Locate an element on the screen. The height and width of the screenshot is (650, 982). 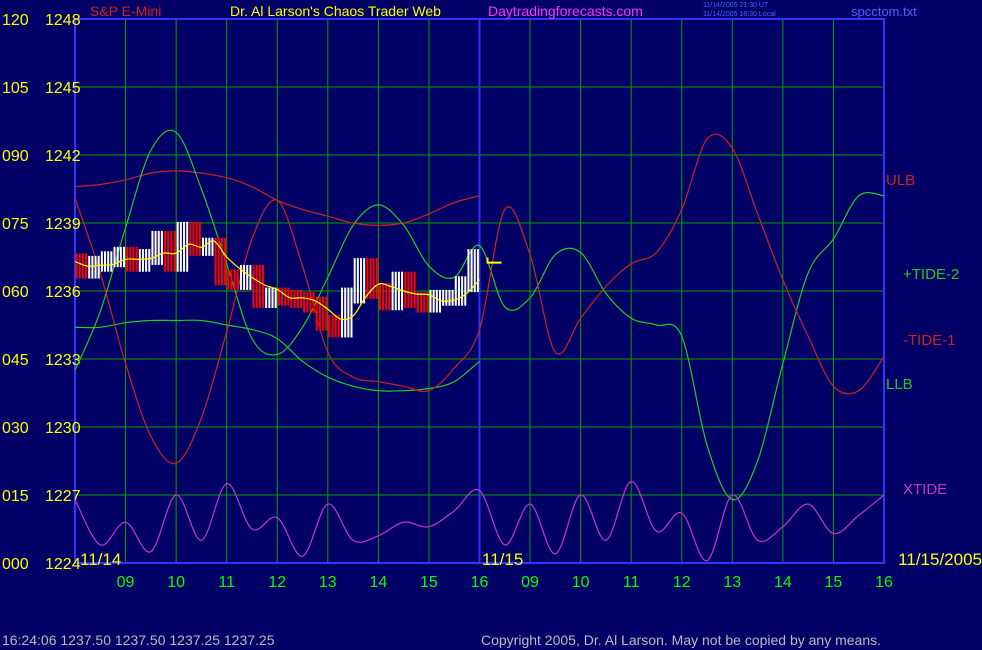
data-filename: spcctom.txt is located at coordinates (884, 11).